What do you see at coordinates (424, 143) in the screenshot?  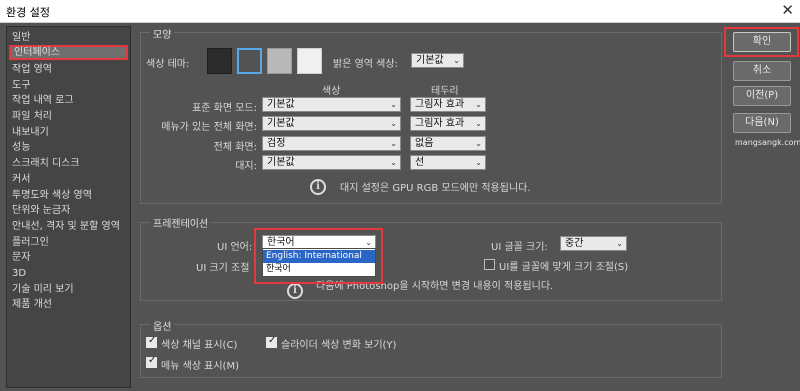 I see `full-screen-border-value: 없음` at bounding box center [424, 143].